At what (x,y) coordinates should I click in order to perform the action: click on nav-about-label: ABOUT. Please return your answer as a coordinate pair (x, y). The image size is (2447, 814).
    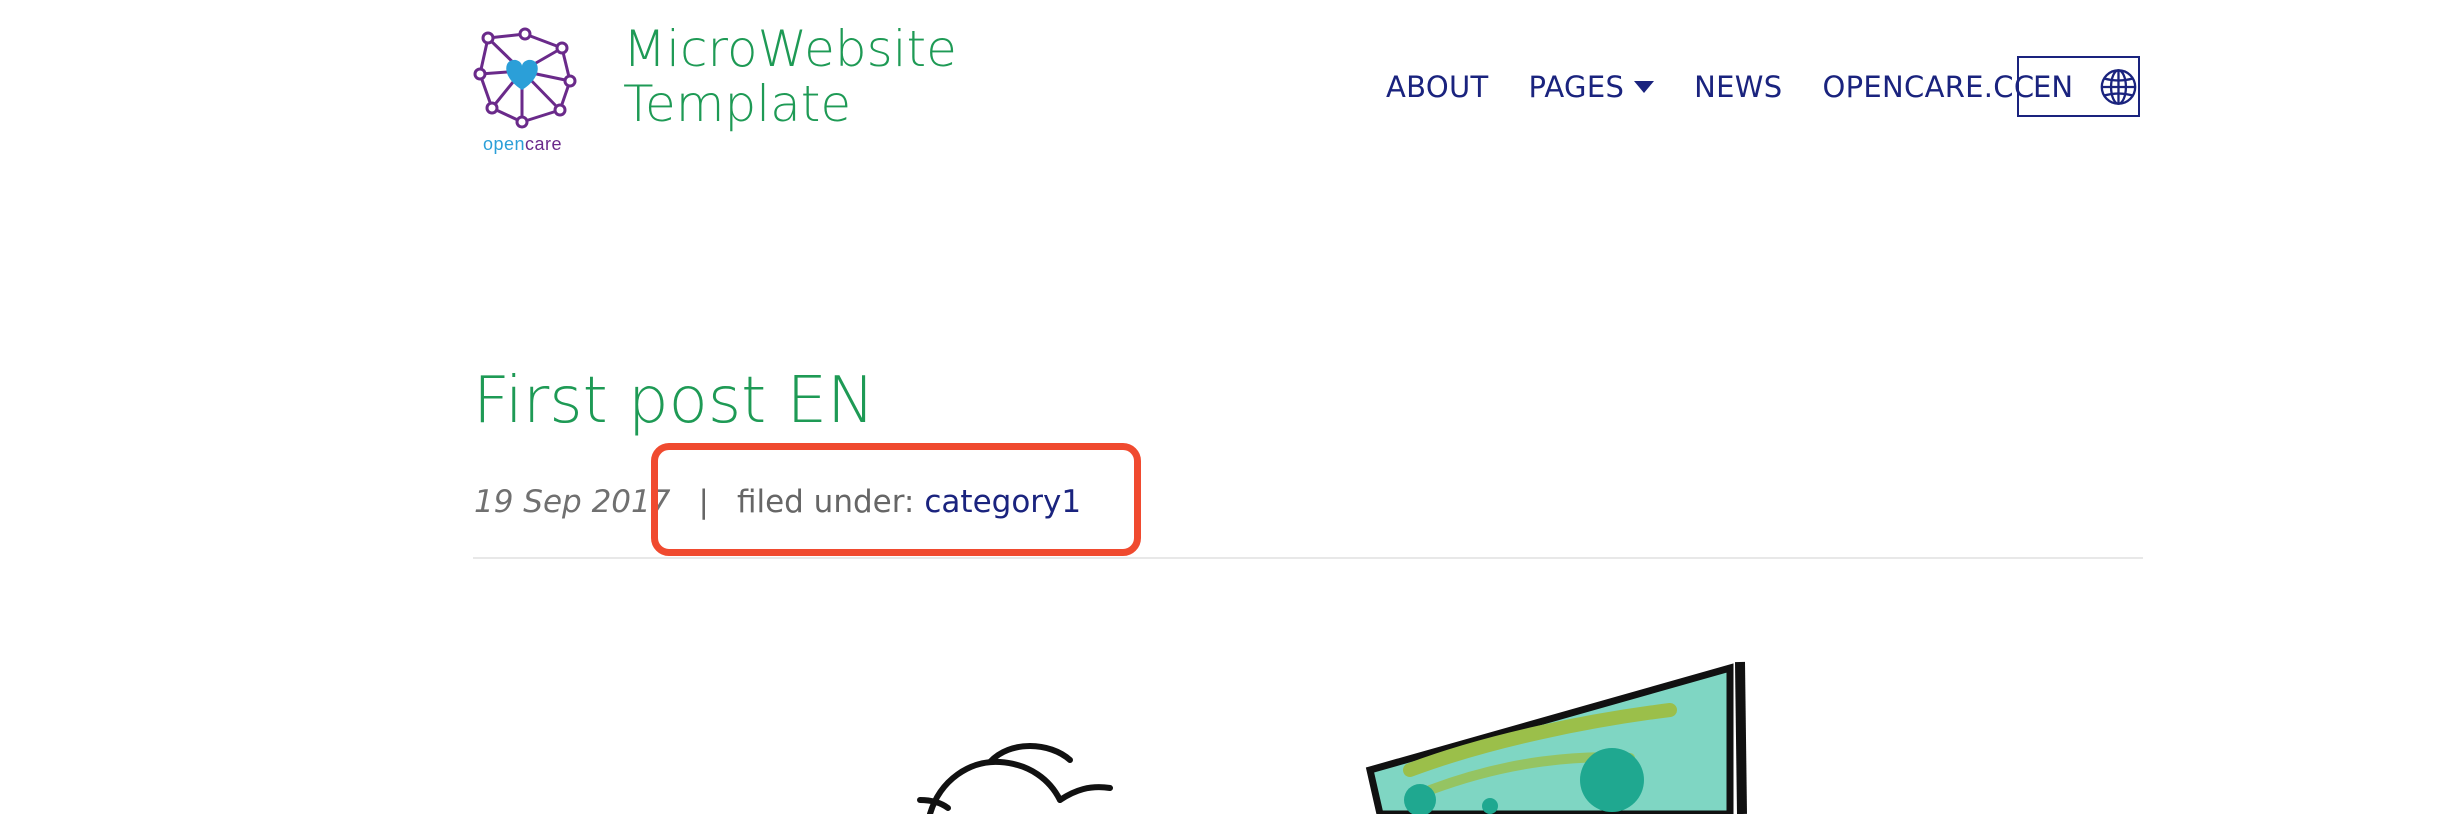
    Looking at the image, I should click on (1437, 87).